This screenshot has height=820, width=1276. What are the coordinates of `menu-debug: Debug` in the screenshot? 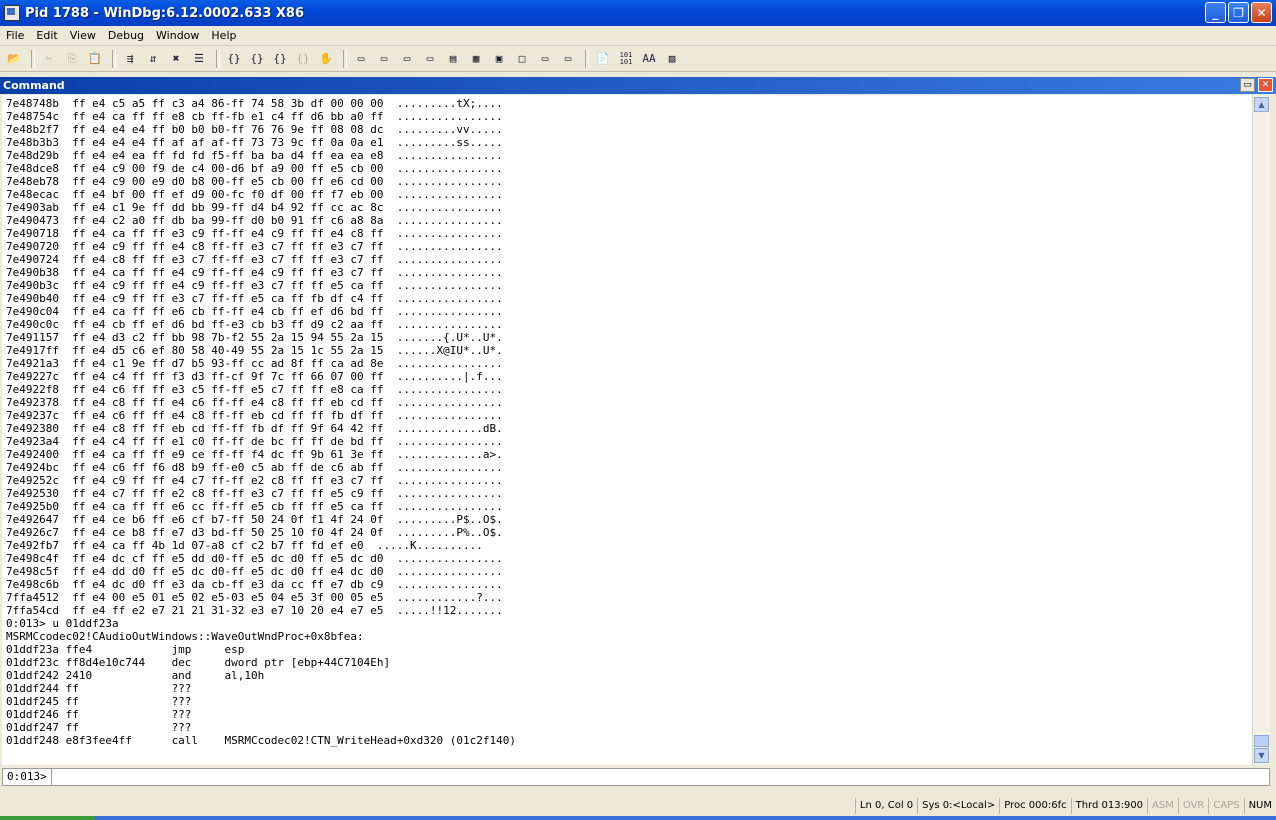 It's located at (126, 35).